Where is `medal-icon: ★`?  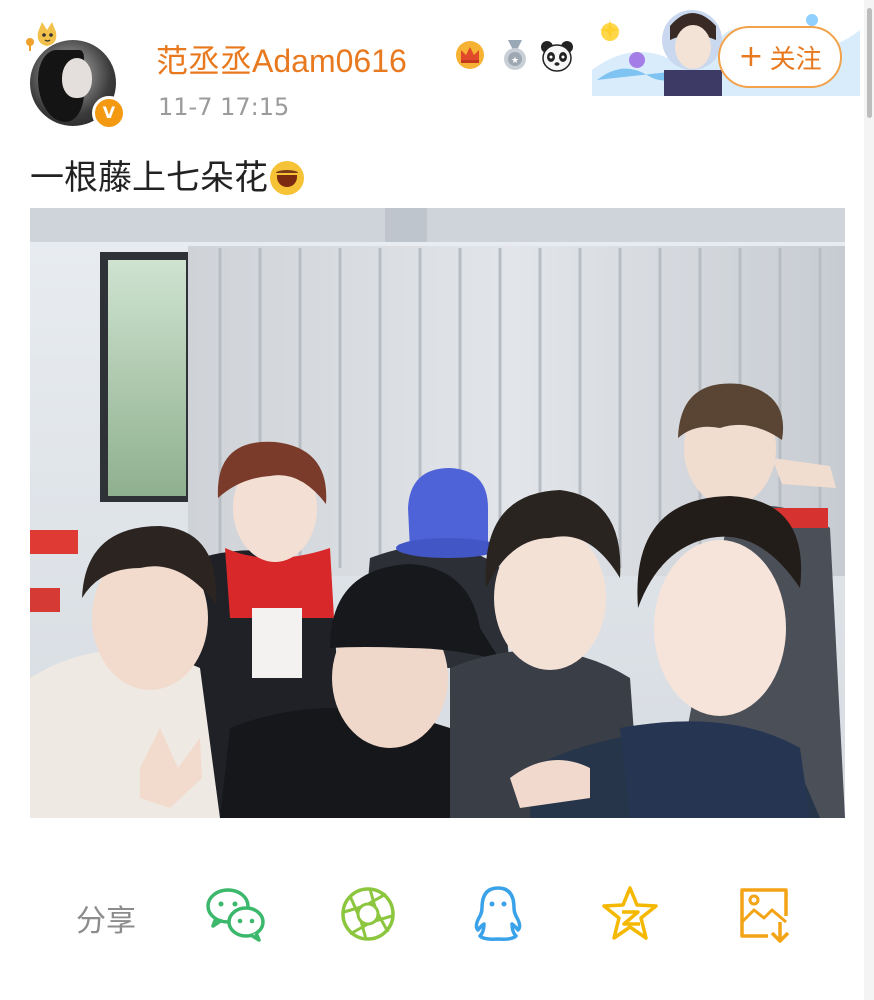
medal-icon: ★ is located at coordinates (515, 55).